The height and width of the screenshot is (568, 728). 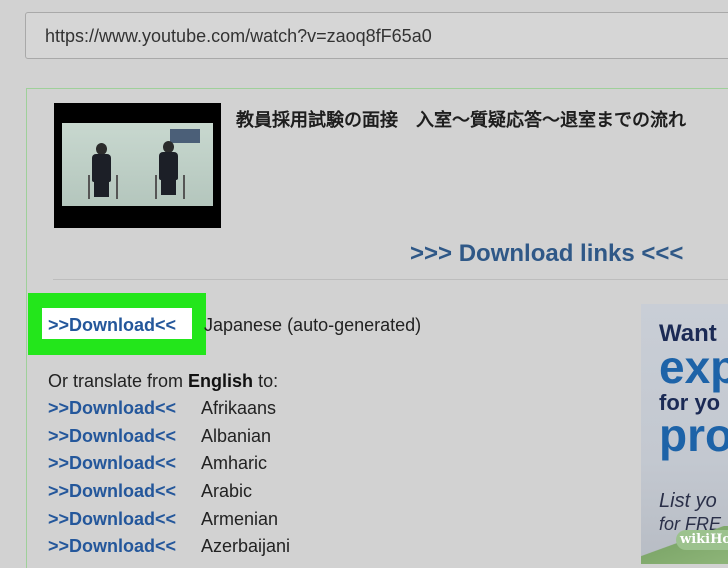 What do you see at coordinates (390, 279) in the screenshot?
I see `divider` at bounding box center [390, 279].